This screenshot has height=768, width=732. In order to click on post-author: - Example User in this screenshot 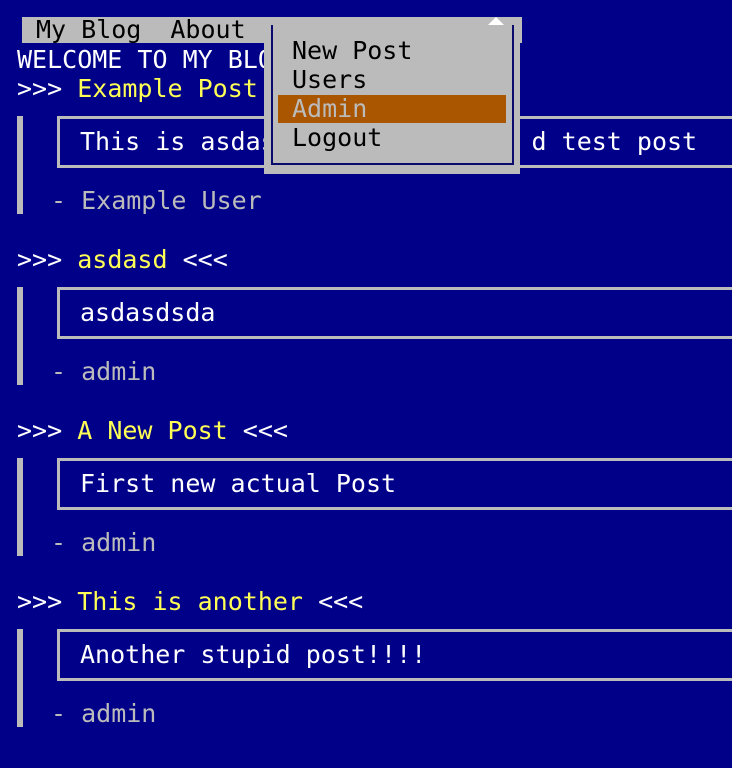, I will do `click(156, 200)`.